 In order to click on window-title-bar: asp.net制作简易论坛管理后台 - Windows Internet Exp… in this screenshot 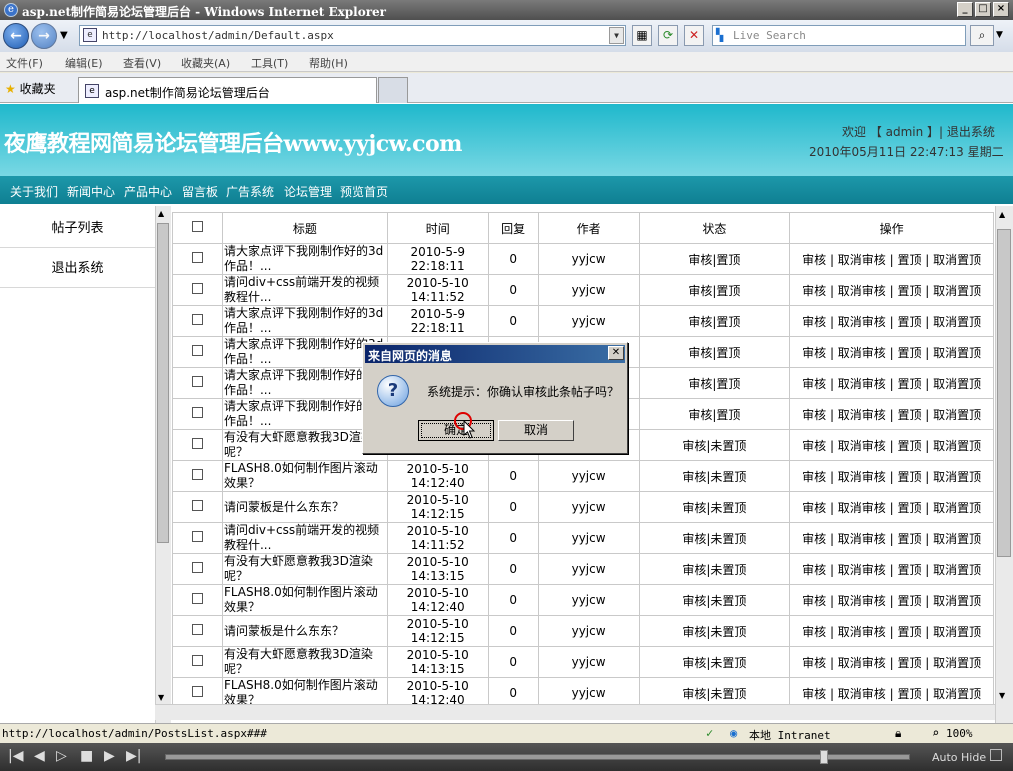, I will do `click(506, 10)`.